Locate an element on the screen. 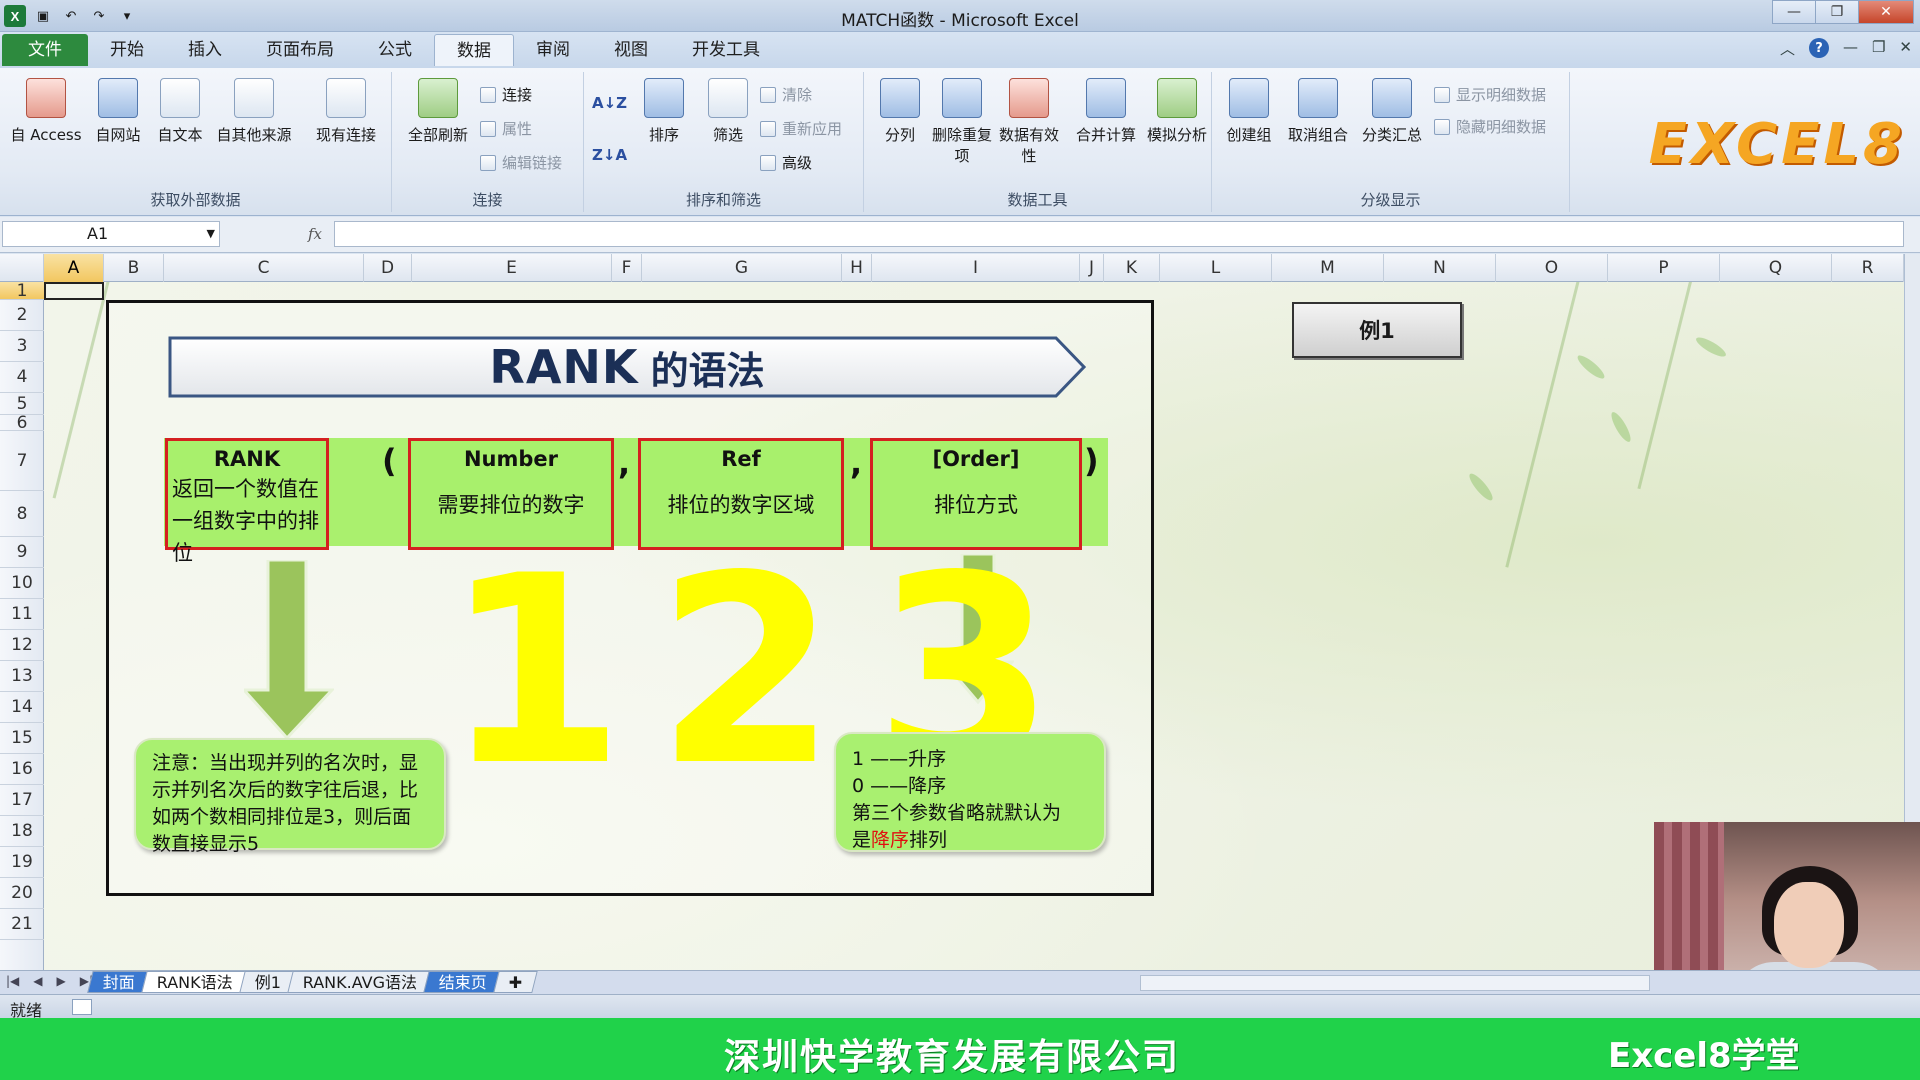 The image size is (1920, 1080). row-header: 15 is located at coordinates (22, 738).